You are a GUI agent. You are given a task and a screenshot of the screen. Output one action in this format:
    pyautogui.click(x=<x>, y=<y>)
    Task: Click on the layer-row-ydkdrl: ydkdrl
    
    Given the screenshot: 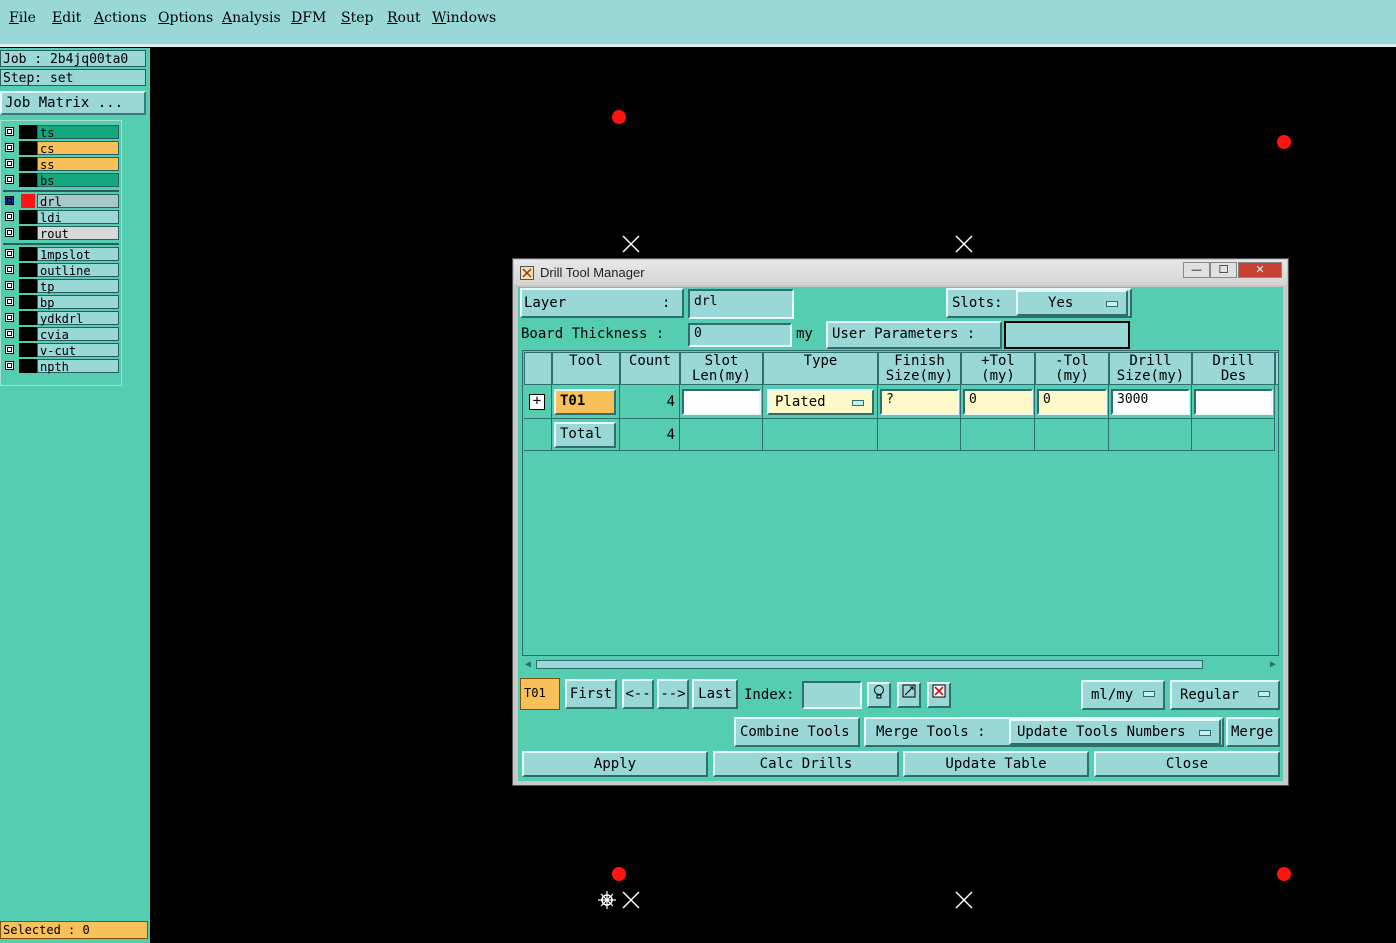 What is the action you would take?
    pyautogui.click(x=61, y=318)
    